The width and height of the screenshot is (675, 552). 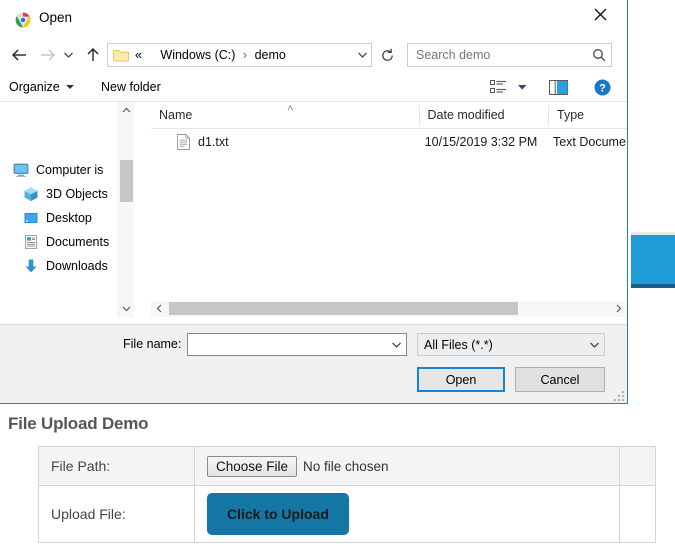 What do you see at coordinates (509, 55) in the screenshot?
I see `search-input: Search demo` at bounding box center [509, 55].